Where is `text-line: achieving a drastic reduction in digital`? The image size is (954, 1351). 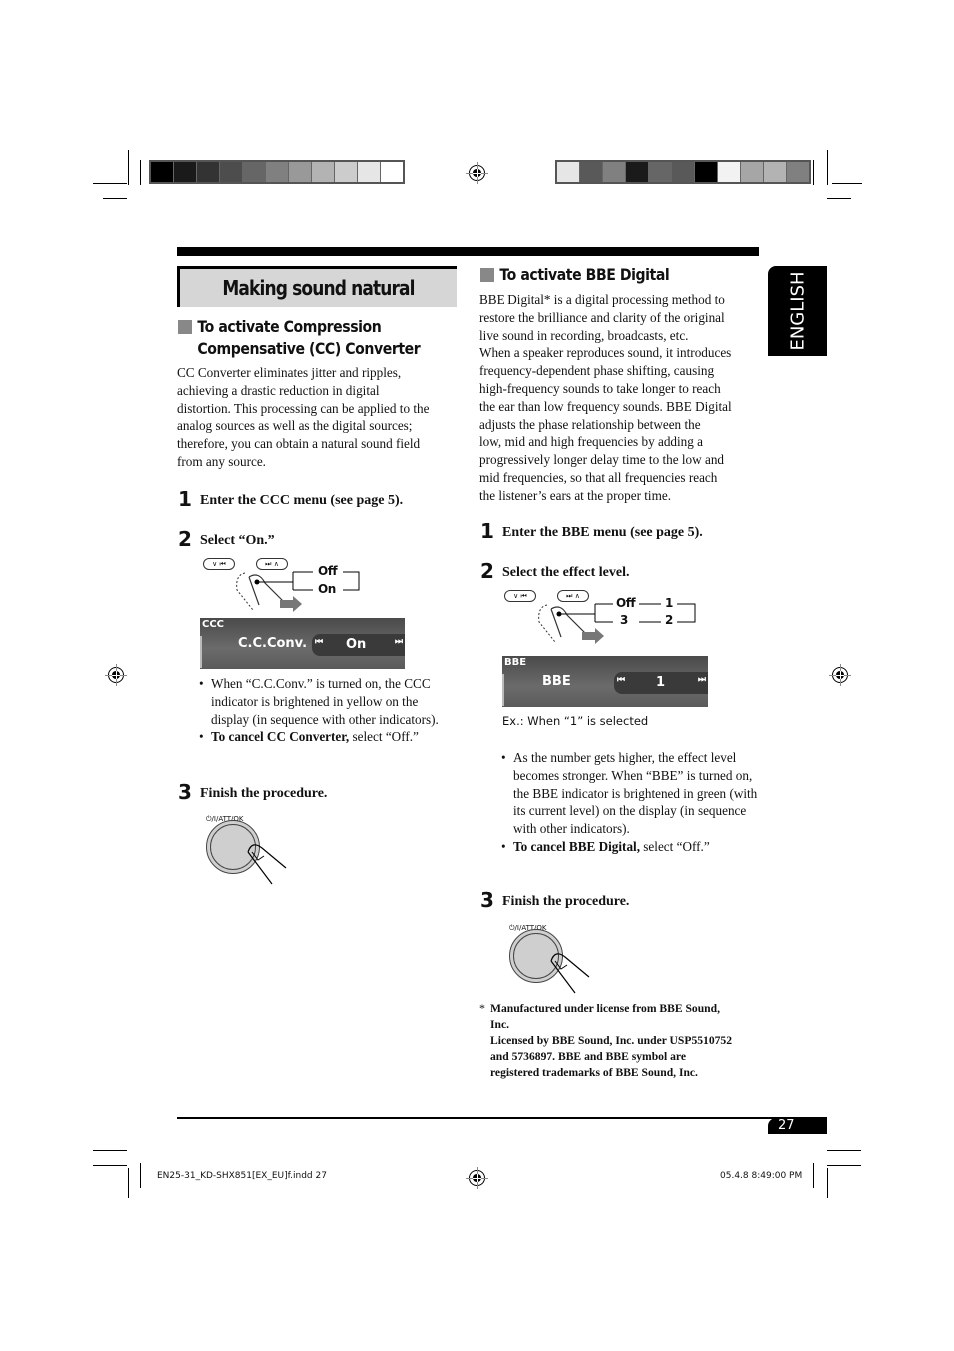 text-line: achieving a drastic reduction in digital is located at coordinates (278, 390).